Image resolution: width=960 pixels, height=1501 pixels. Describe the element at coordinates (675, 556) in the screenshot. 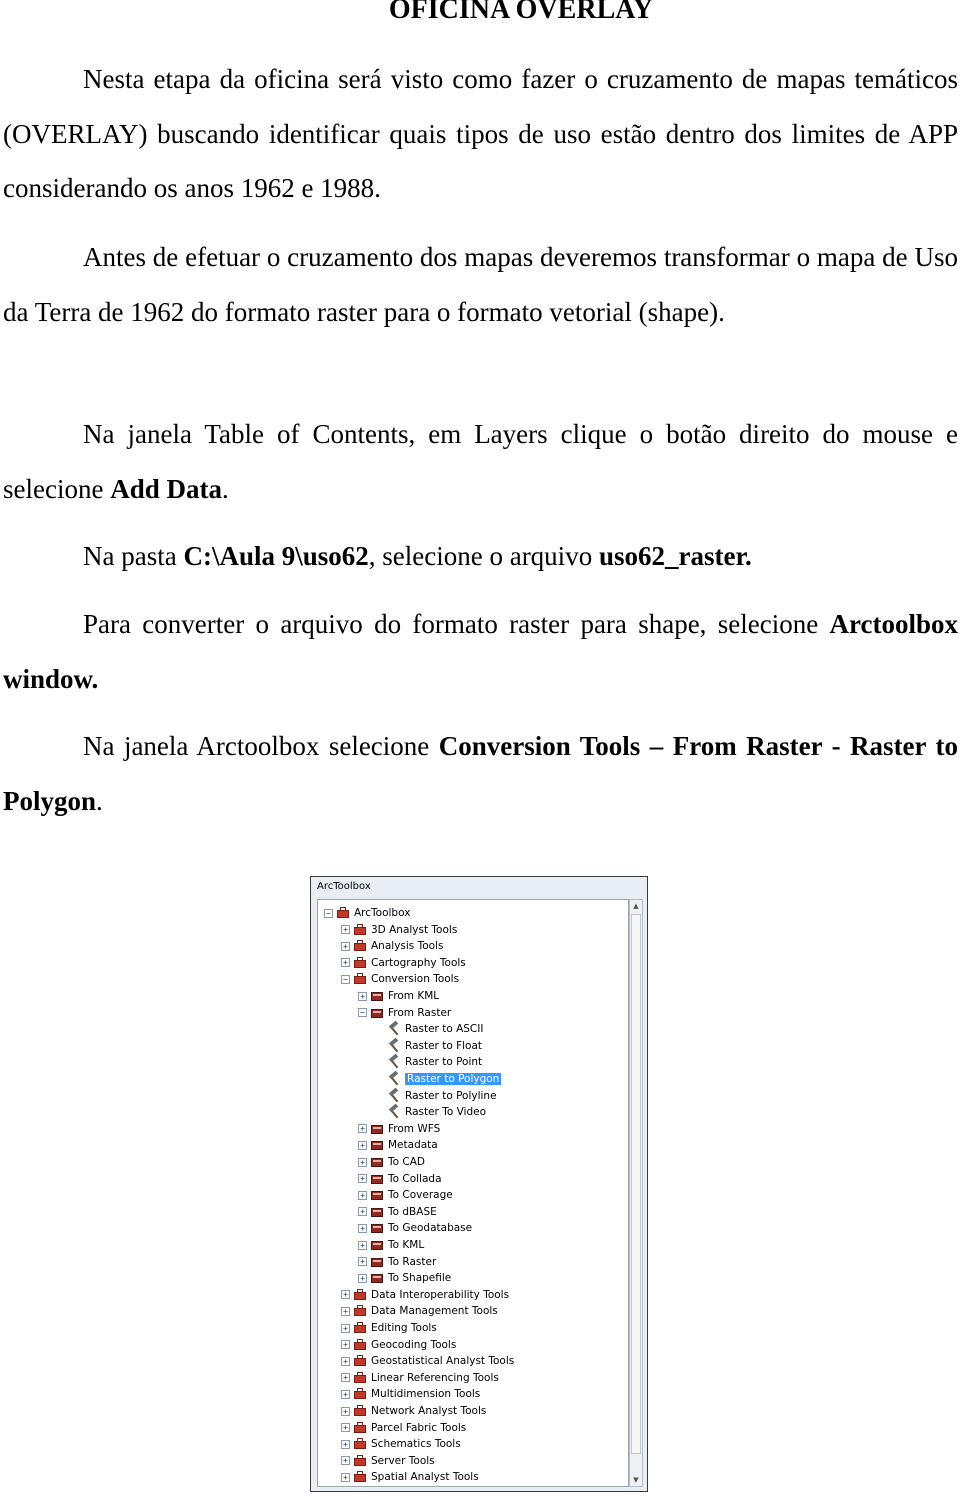

I see `file-name-bold: uso62_raster.` at that location.